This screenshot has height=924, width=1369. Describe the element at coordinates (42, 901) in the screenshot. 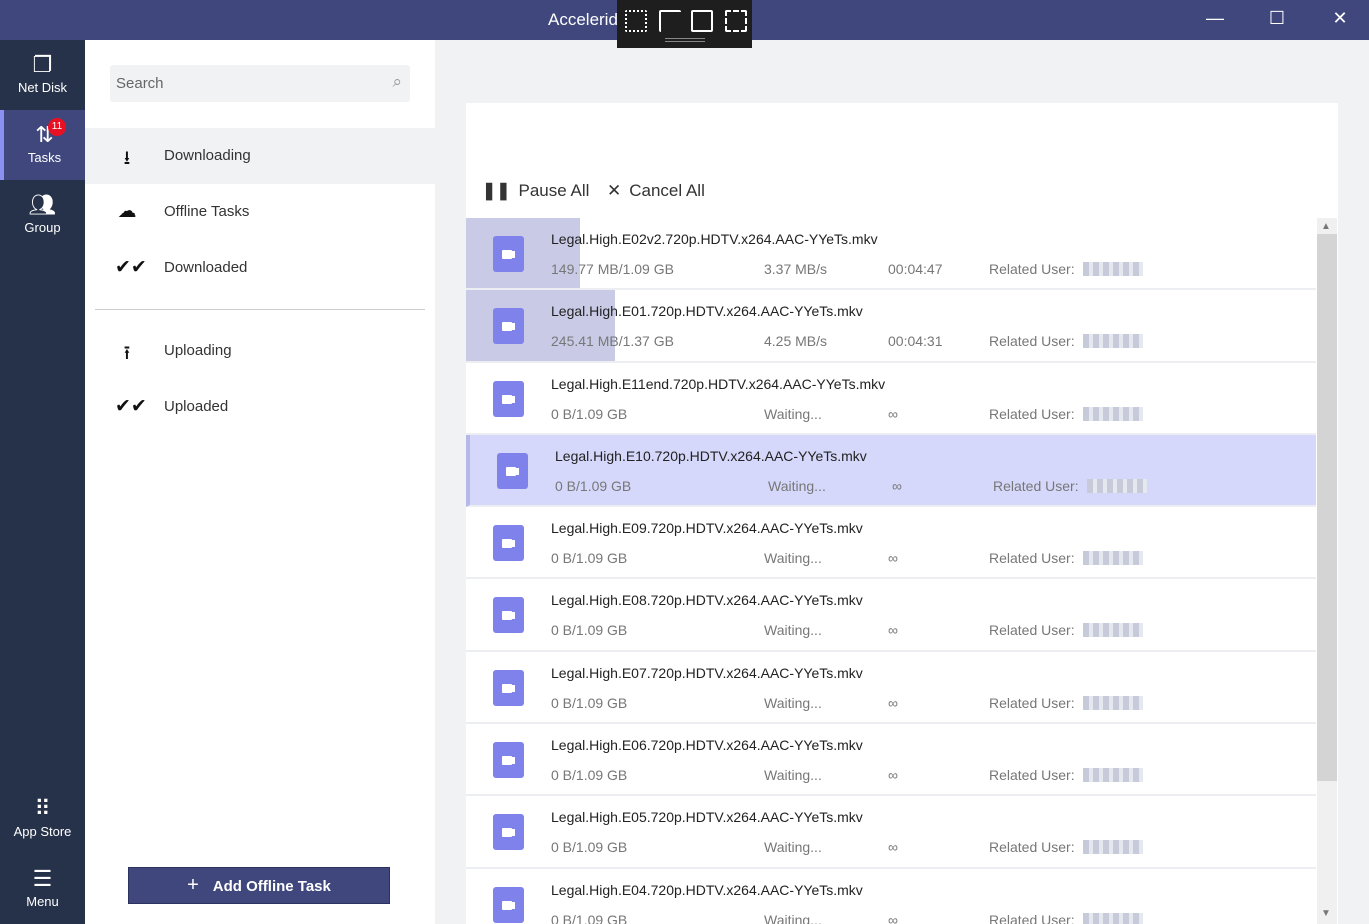

I see `nav-label: Menu` at that location.